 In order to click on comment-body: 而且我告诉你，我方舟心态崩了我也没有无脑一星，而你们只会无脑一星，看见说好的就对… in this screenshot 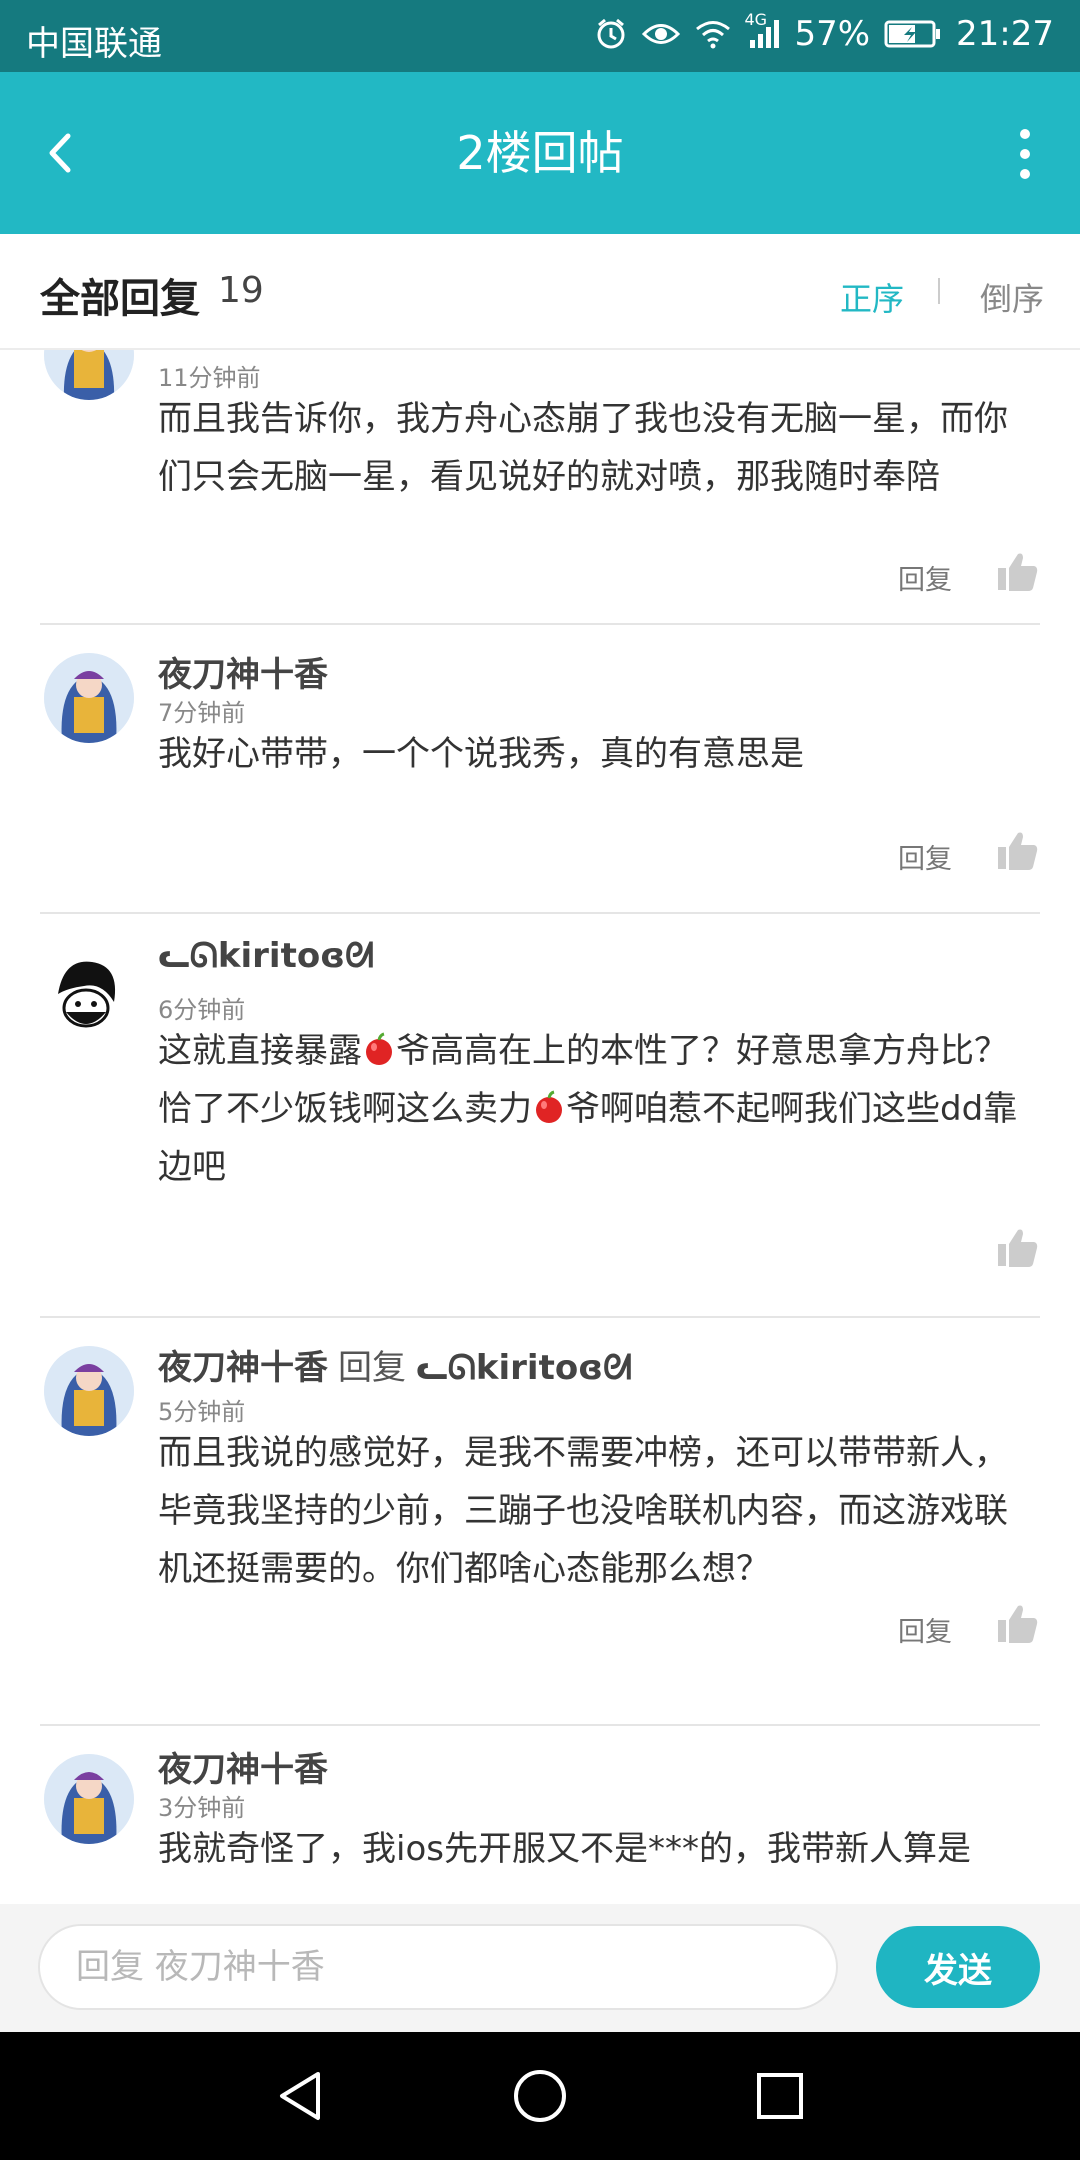, I will do `click(583, 448)`.